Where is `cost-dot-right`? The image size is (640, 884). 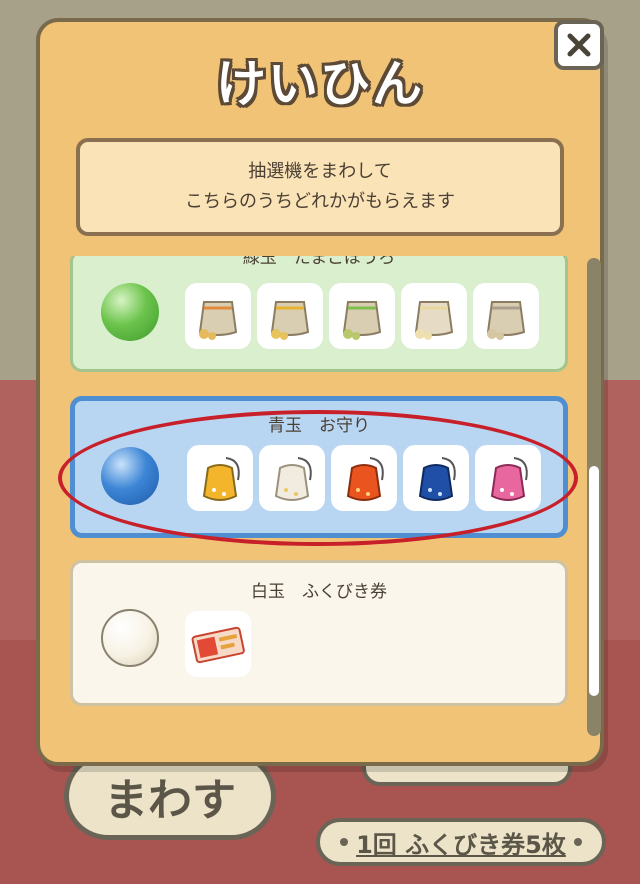
cost-dot-right is located at coordinates (577, 842).